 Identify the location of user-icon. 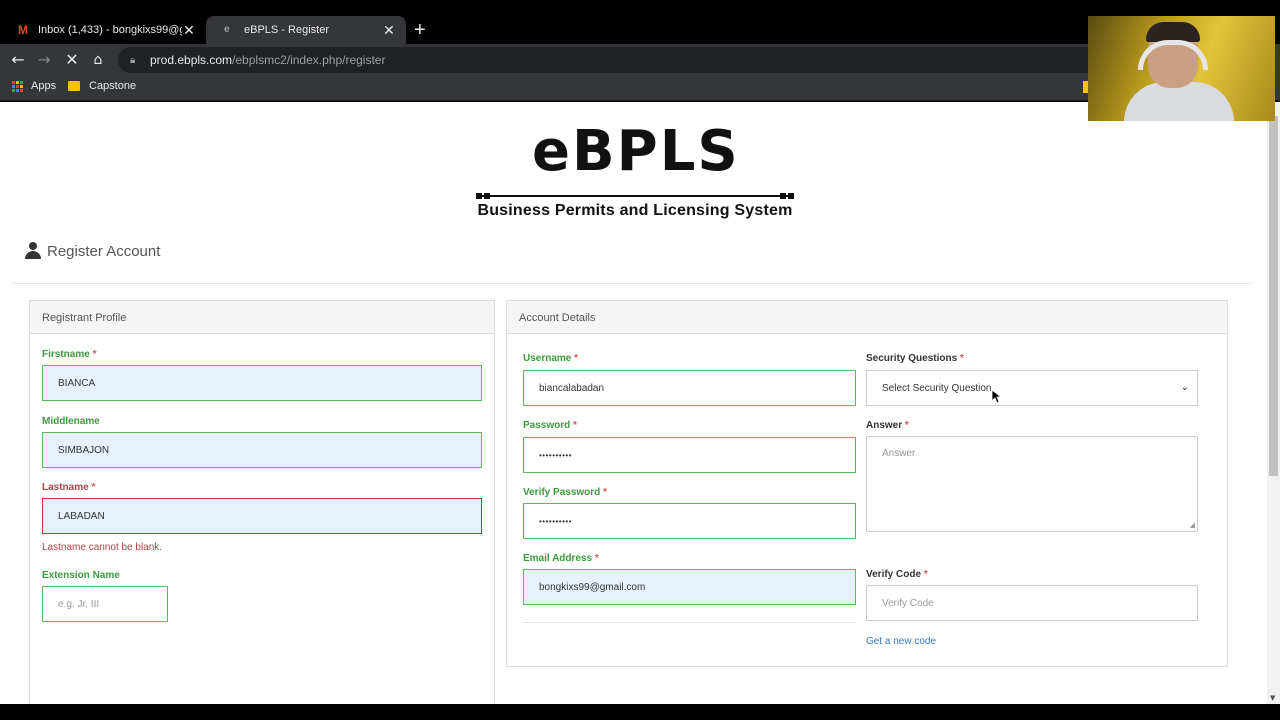
(33, 251).